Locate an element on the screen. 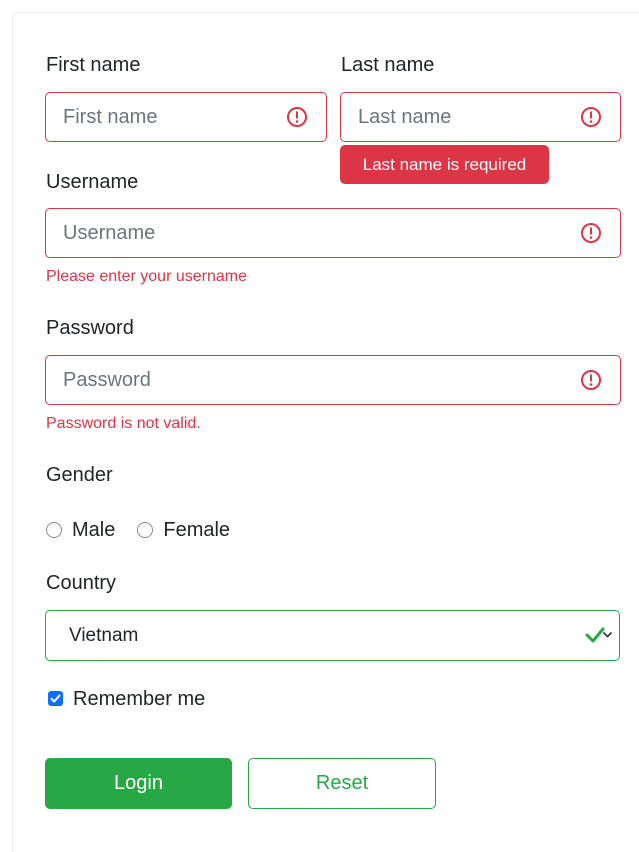  username-placeholder: Username is located at coordinates (109, 233).